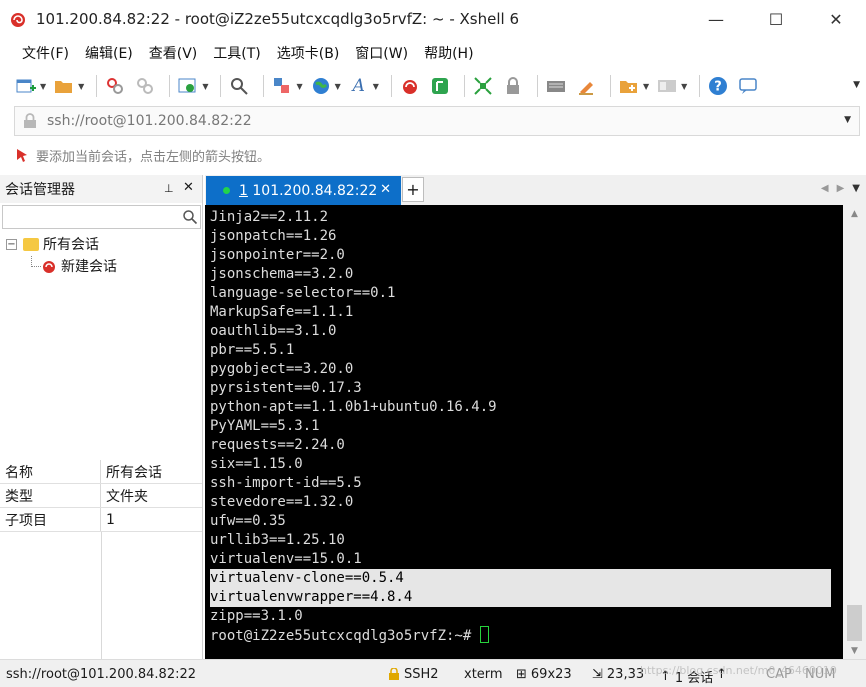  I want to click on tab-label: 1 101.200.84.82:22, so click(308, 191).